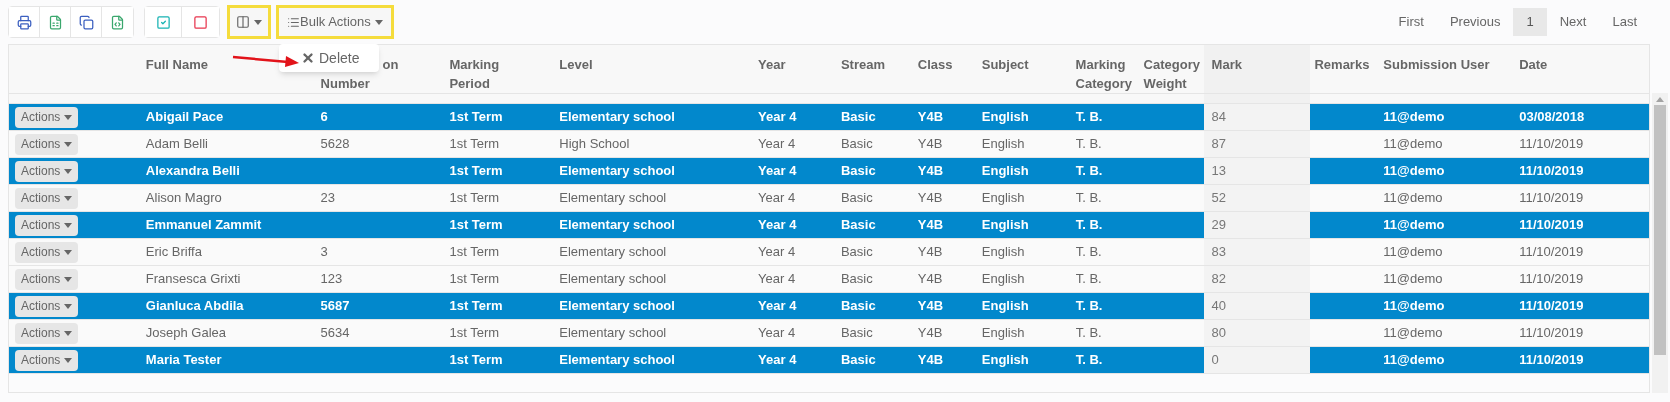  I want to click on table-cell-text: Emmanuel Zammit, so click(203, 225).